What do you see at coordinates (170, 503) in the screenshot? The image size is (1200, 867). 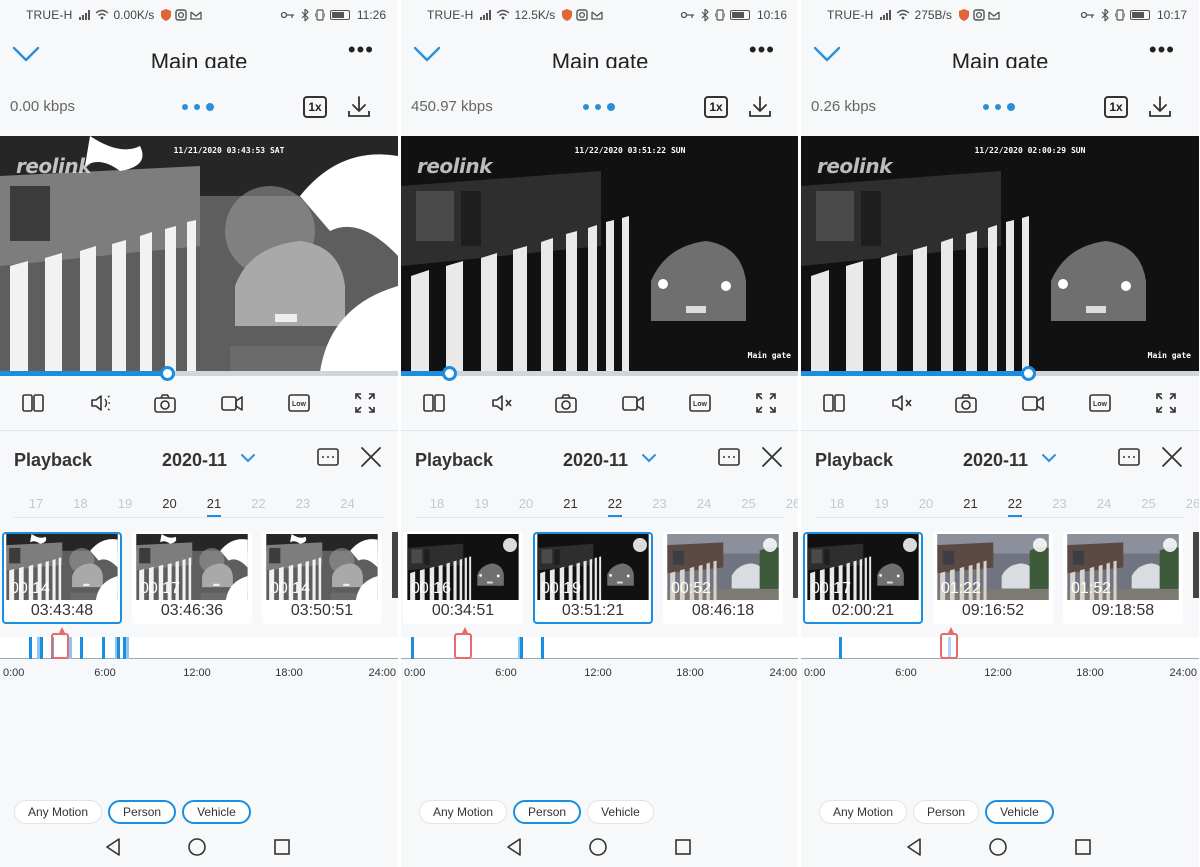 I see `day-20: 20` at bounding box center [170, 503].